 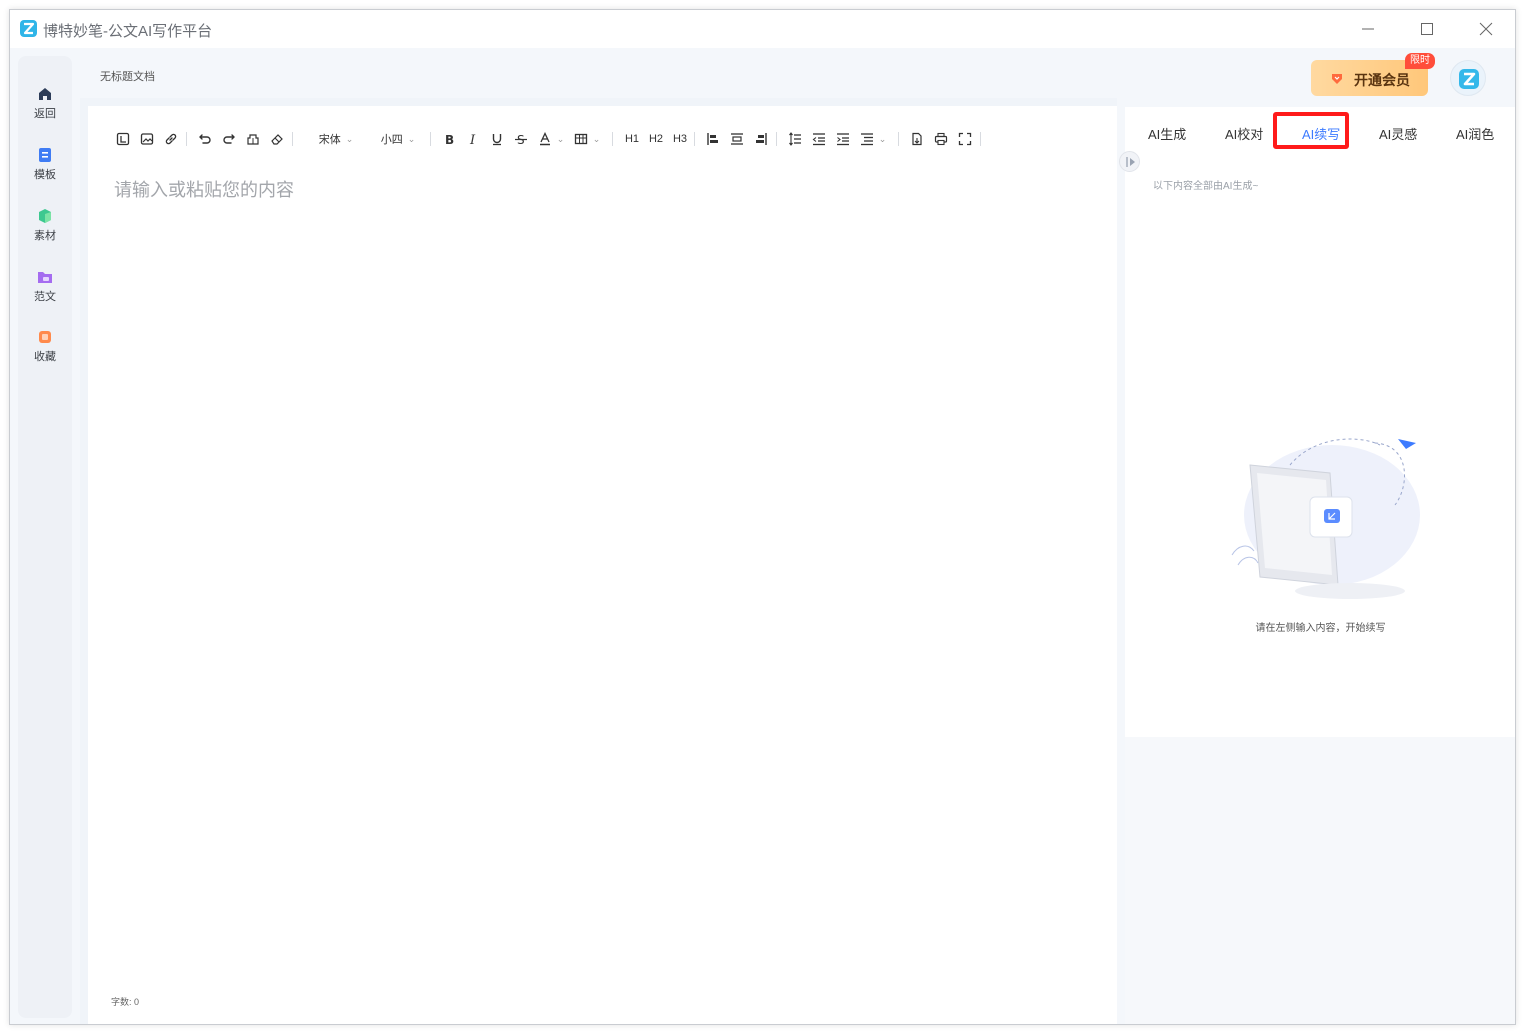 I want to click on align-center-button, so click(x=737, y=139).